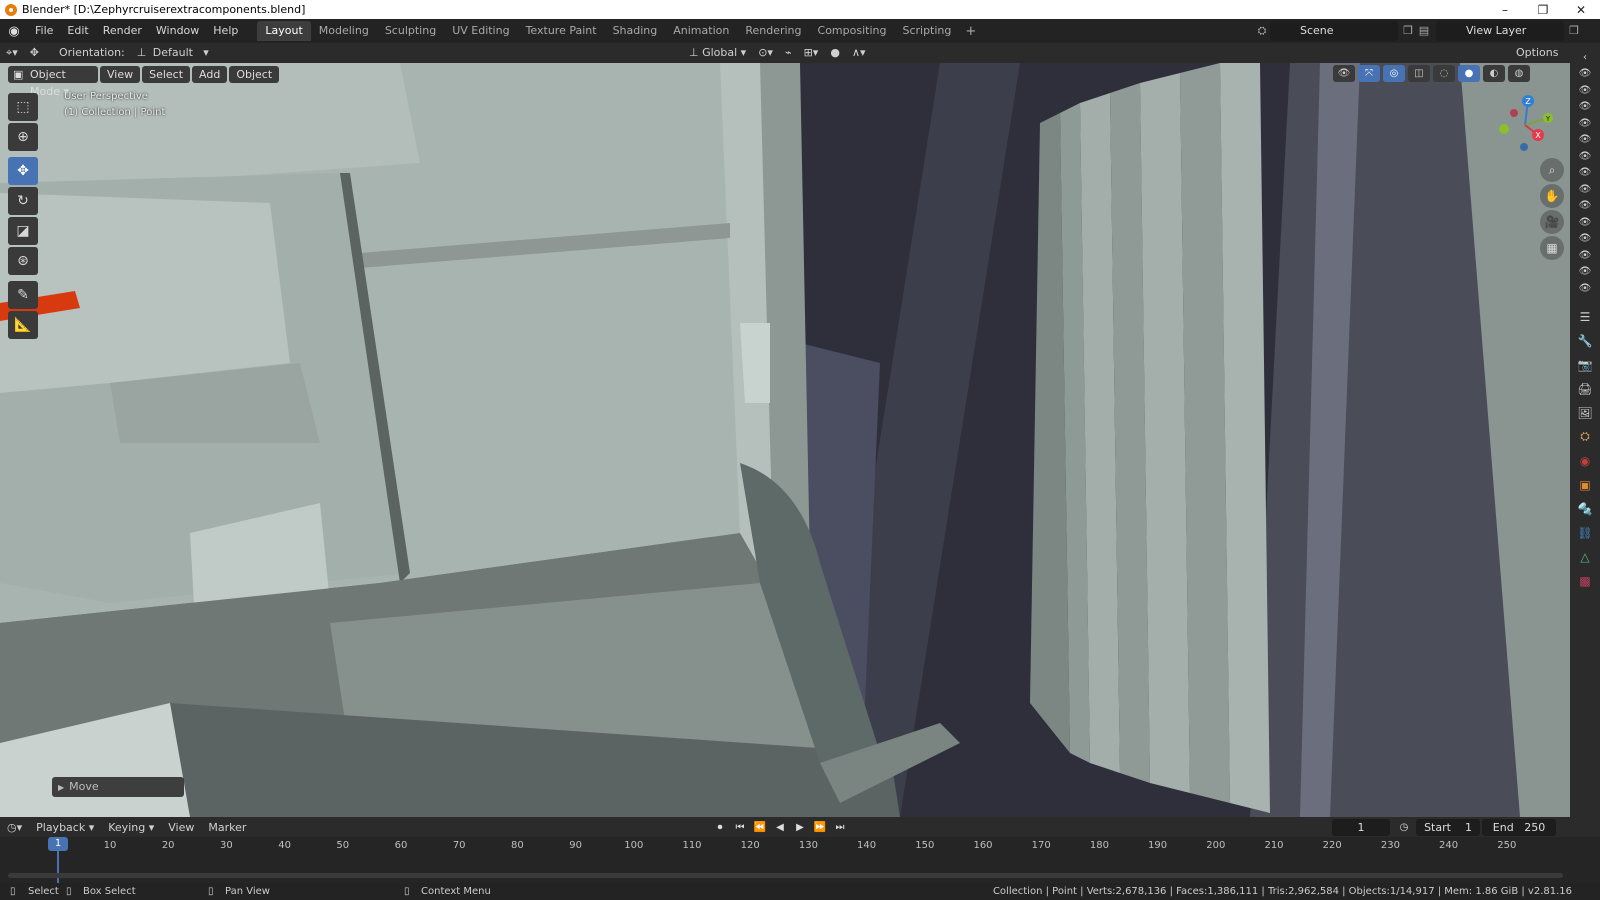 This screenshot has height=900, width=1600. Describe the element at coordinates (53, 81) in the screenshot. I see `object-mode-select: ▣ Object Mode ▾` at that location.